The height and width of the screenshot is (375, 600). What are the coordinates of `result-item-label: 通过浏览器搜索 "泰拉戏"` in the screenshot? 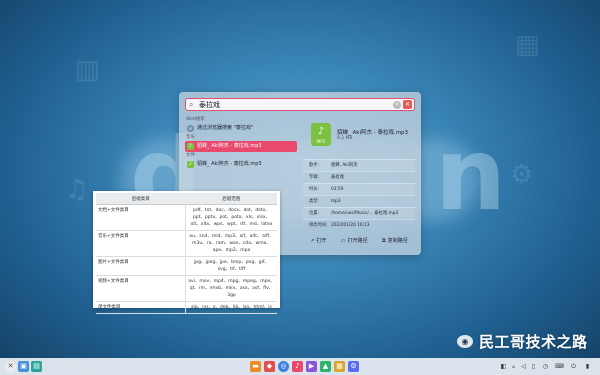 It's located at (225, 128).